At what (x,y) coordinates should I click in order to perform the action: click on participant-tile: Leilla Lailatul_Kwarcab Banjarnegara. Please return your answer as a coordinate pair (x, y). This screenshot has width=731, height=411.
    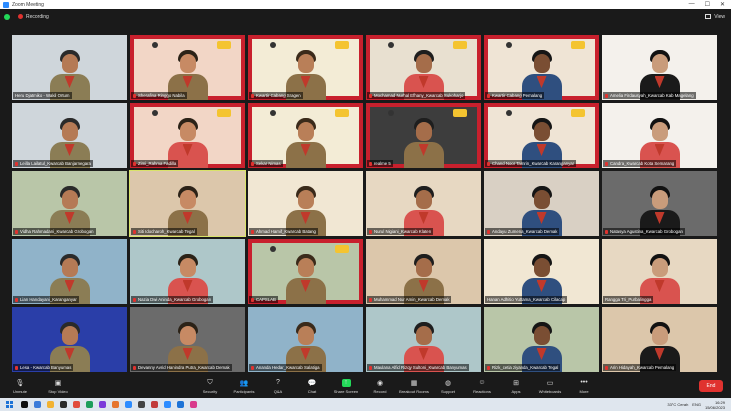
    Looking at the image, I should click on (69, 135).